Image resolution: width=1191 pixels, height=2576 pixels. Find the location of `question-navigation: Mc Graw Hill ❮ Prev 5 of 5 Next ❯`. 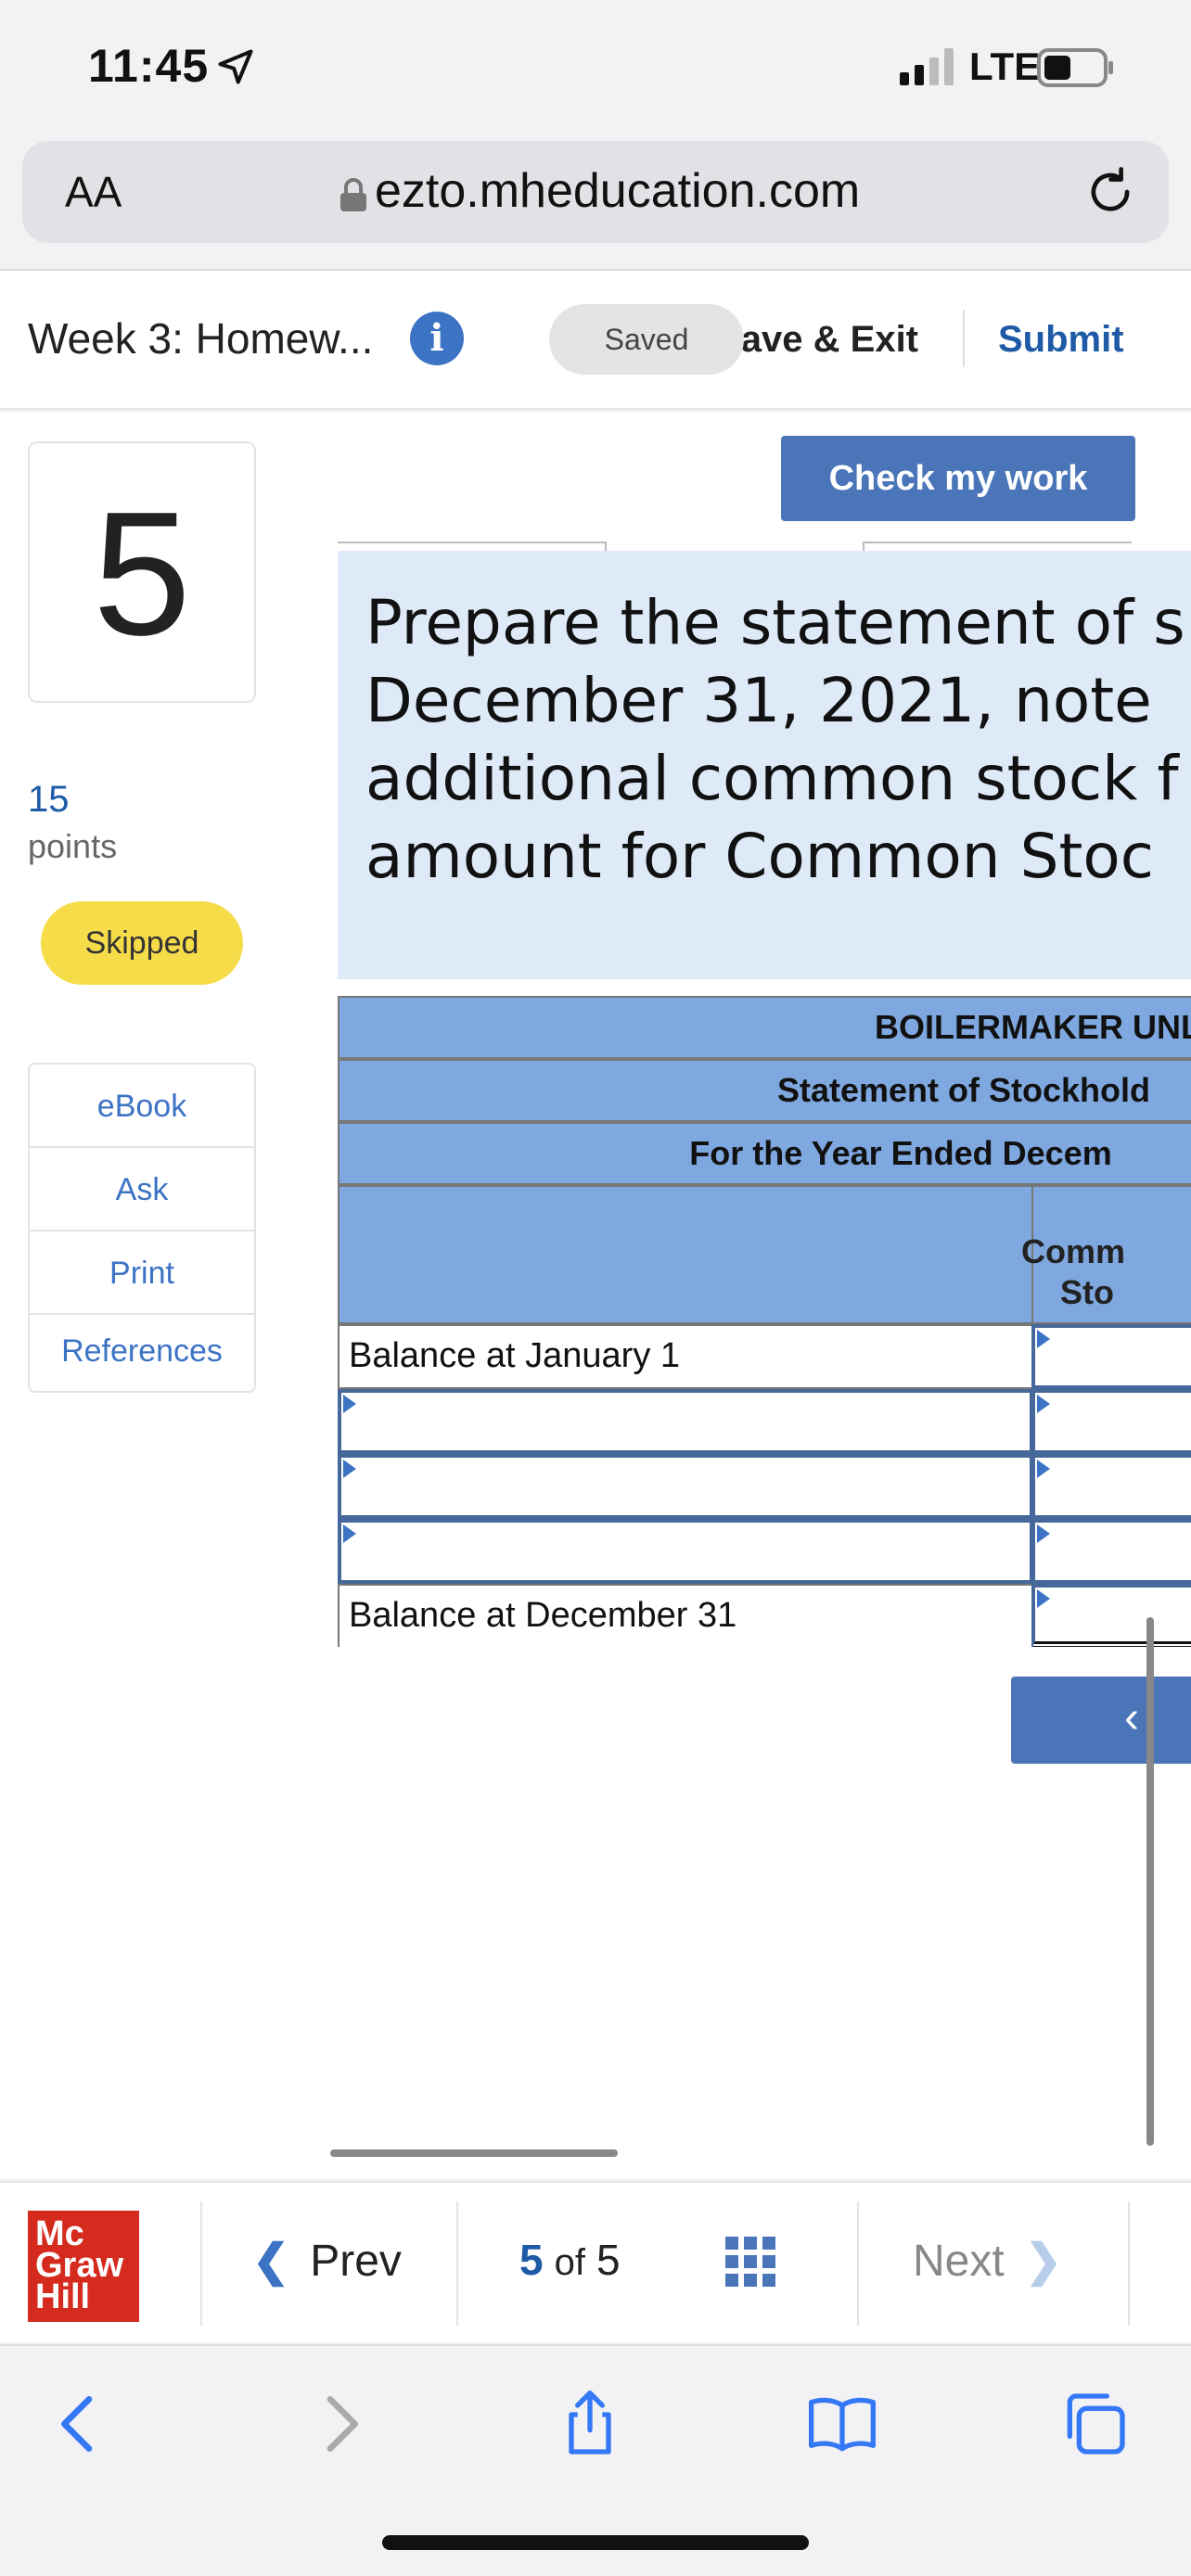

question-navigation: Mc Graw Hill ❮ Prev 5 of 5 Next ❯ is located at coordinates (595, 2261).